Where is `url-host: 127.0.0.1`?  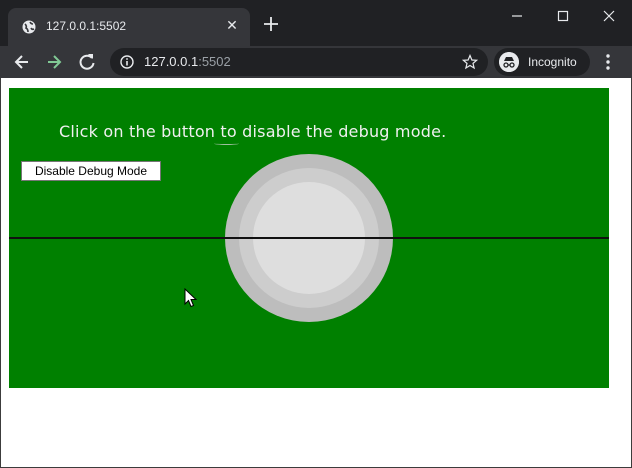 url-host: 127.0.0.1 is located at coordinates (171, 61).